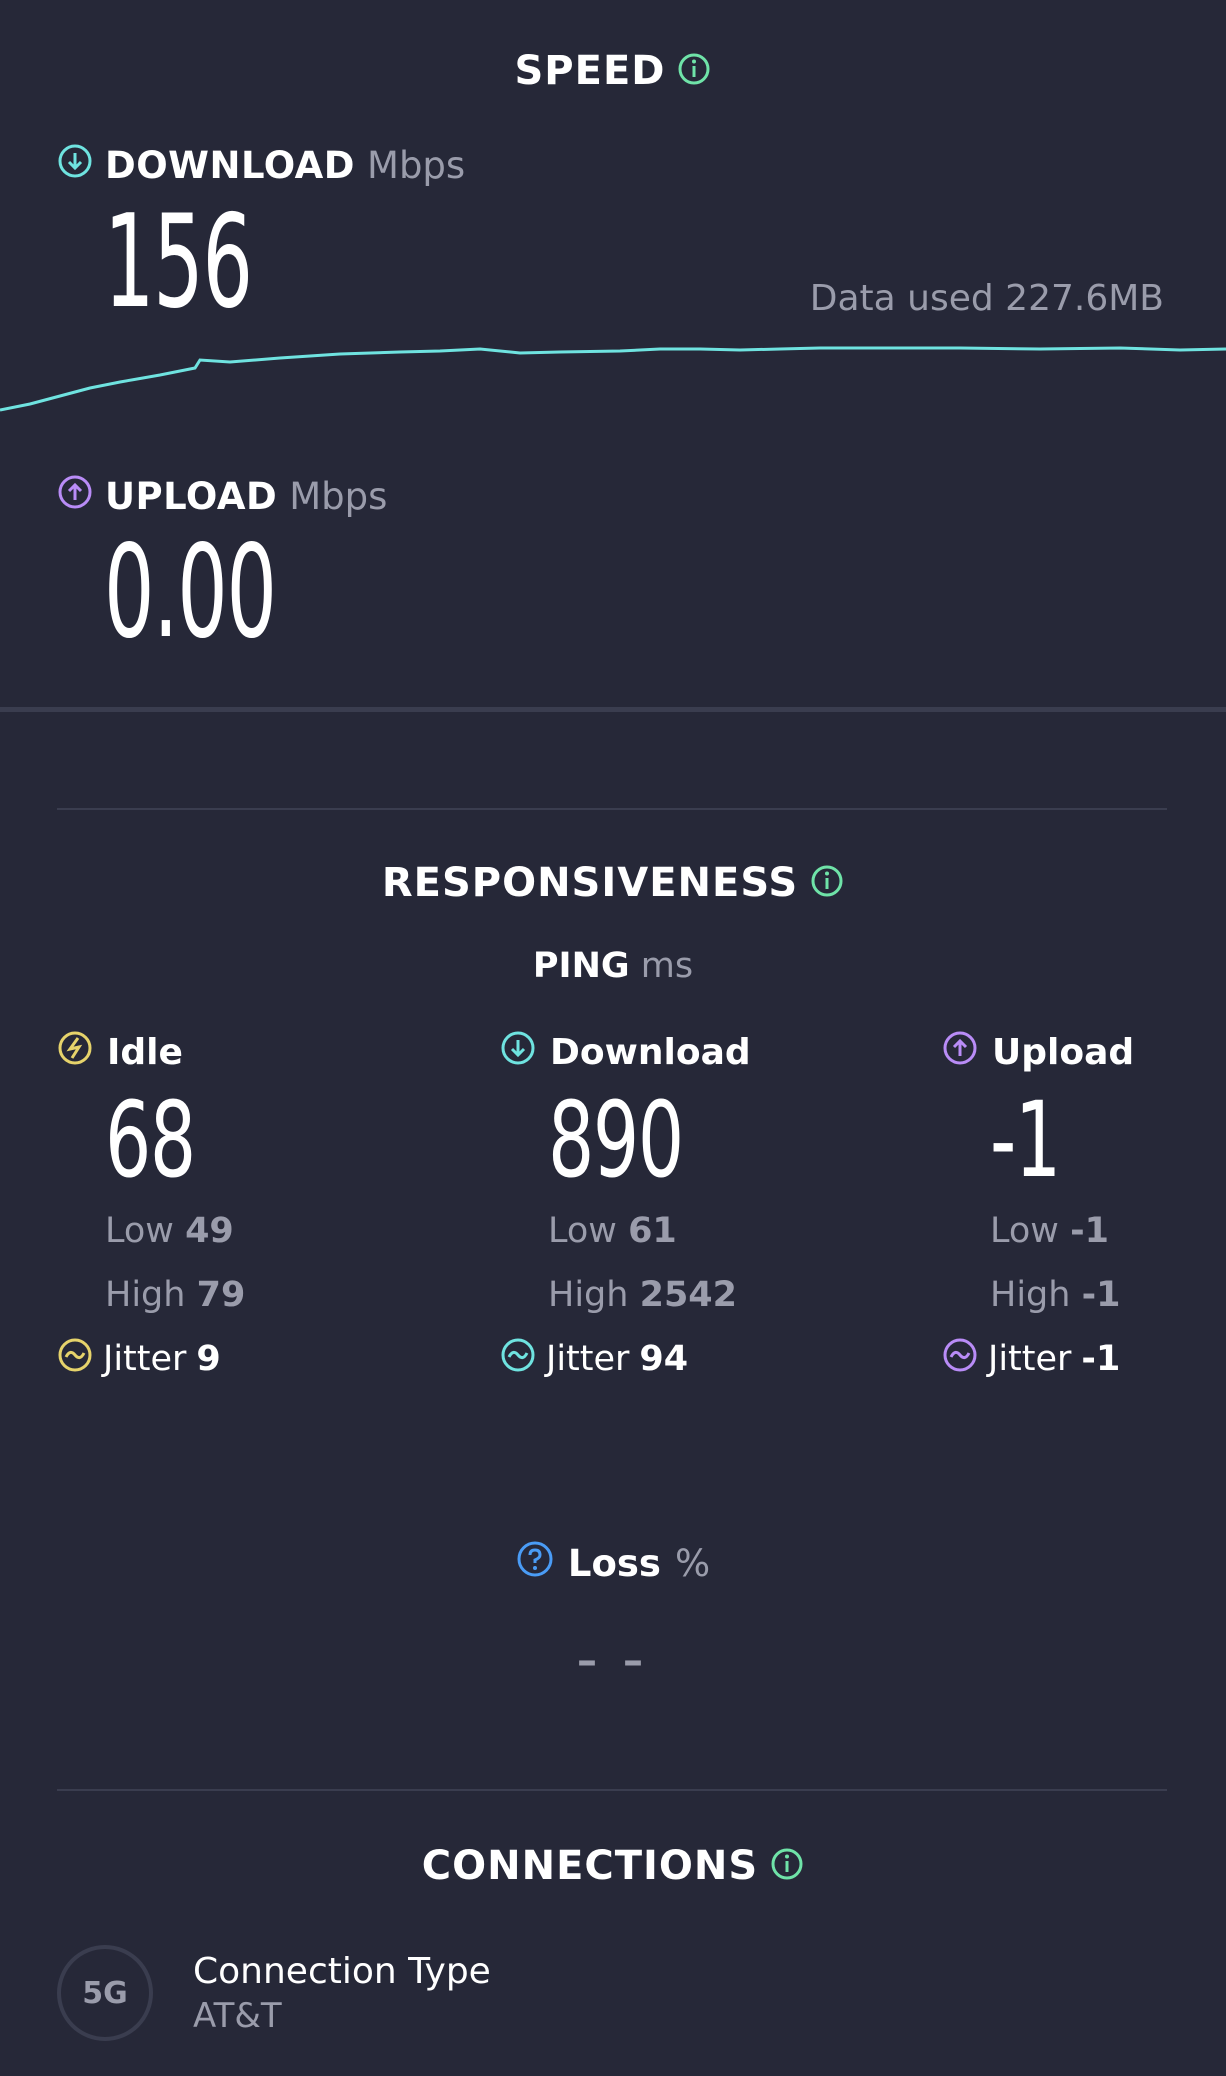 This screenshot has height=2076, width=1226. I want to click on upload-low: Low -1, so click(1101, 1231).